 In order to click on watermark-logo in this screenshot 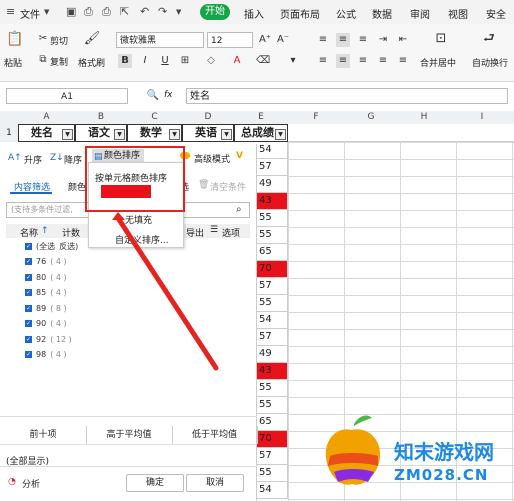, I will do `click(353, 450)`.